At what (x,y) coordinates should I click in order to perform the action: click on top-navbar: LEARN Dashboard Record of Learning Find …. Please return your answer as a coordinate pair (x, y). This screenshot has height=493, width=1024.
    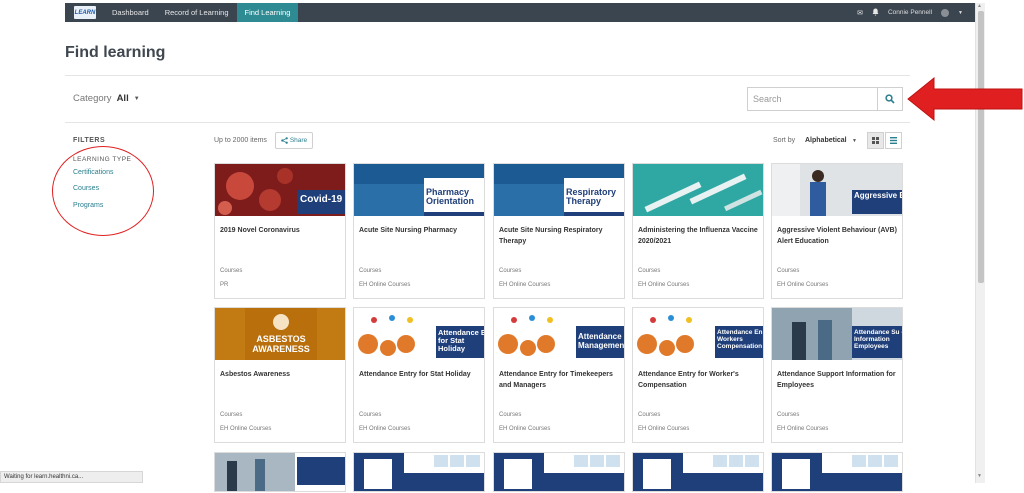
    Looking at the image, I should click on (520, 12).